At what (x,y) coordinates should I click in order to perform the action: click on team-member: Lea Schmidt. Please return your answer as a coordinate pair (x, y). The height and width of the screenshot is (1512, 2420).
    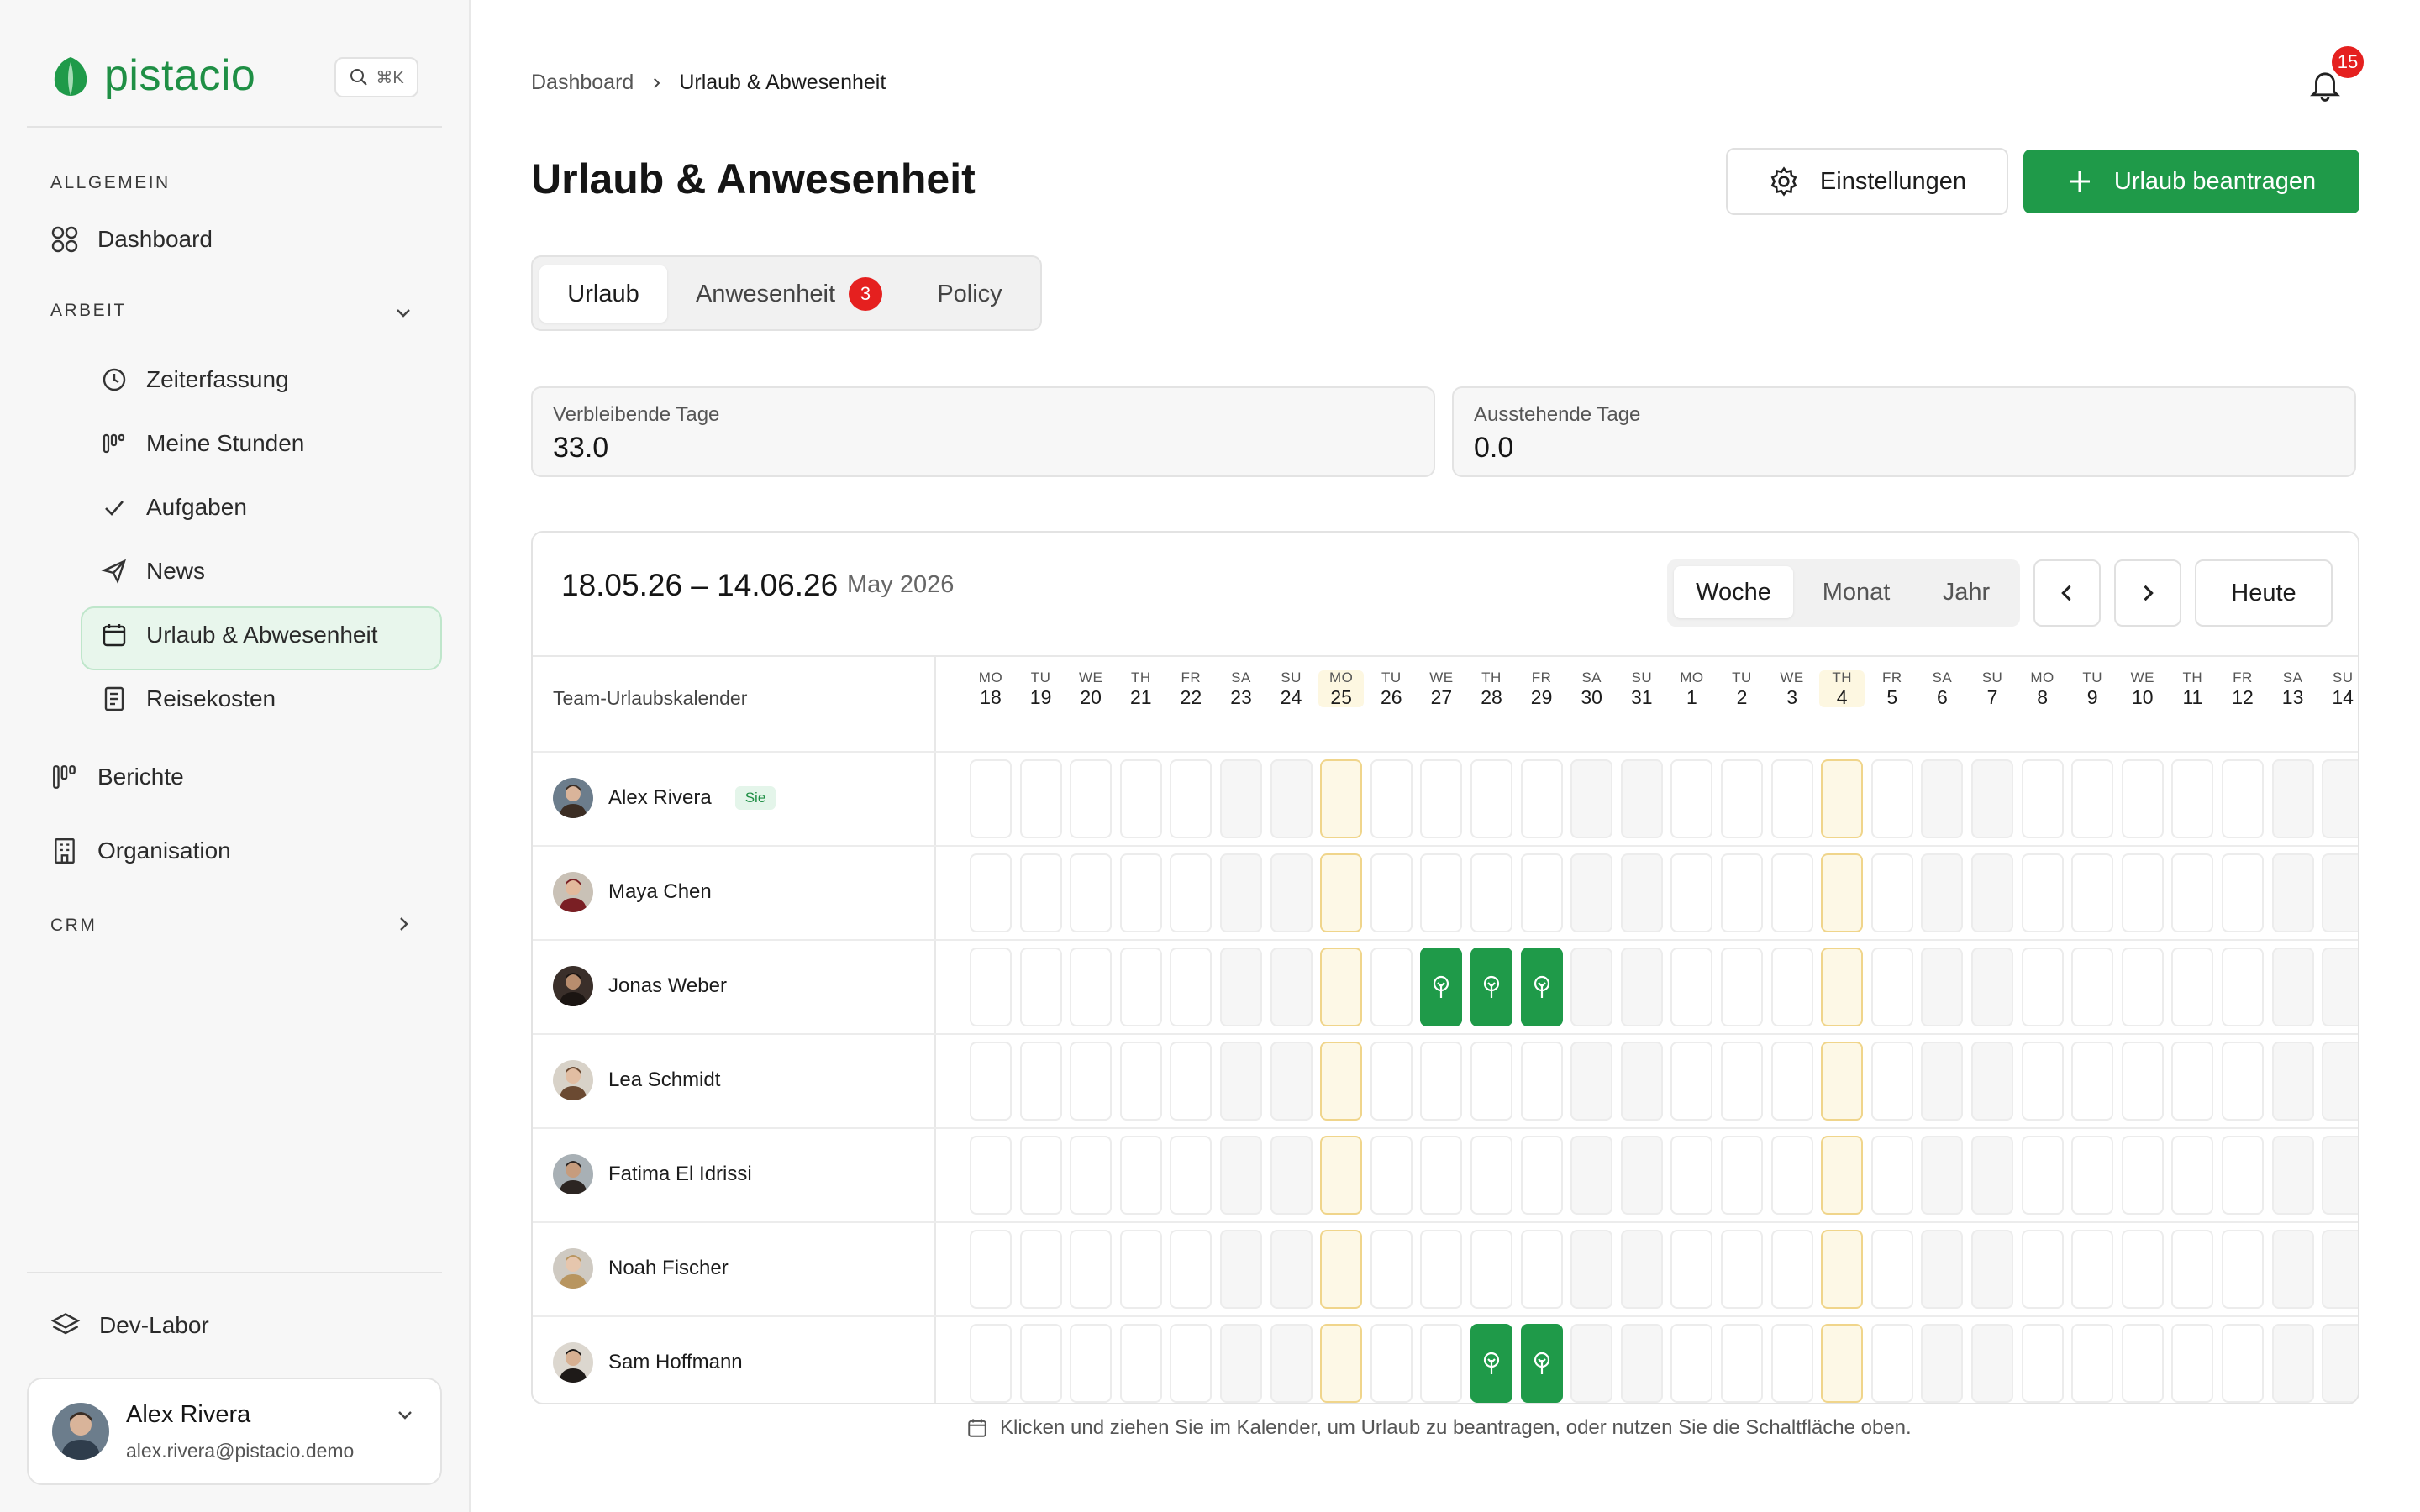
    Looking at the image, I should click on (636, 1080).